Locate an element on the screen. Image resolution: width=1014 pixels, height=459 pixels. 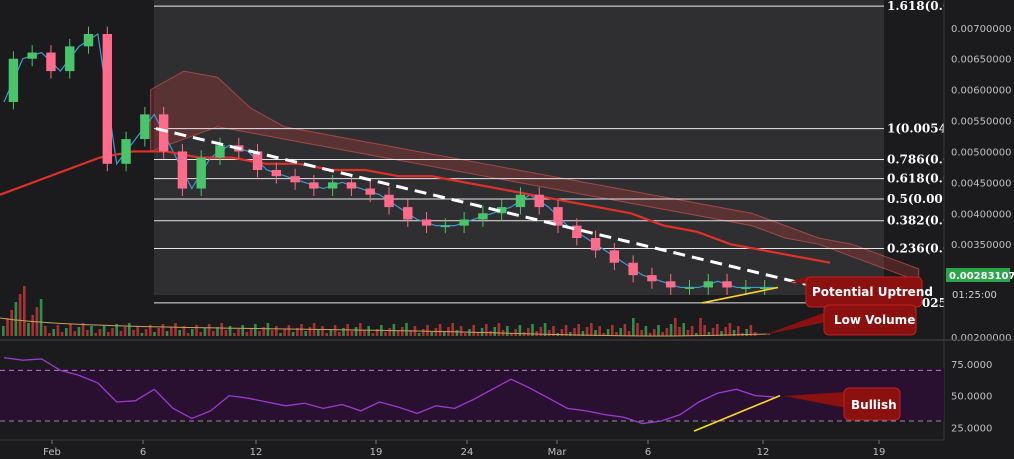
time-tick-label: Mar is located at coordinates (558, 452).